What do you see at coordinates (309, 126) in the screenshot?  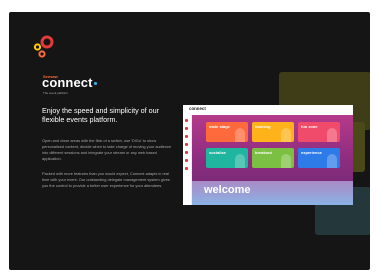 I see `tile-label: fun zone` at bounding box center [309, 126].